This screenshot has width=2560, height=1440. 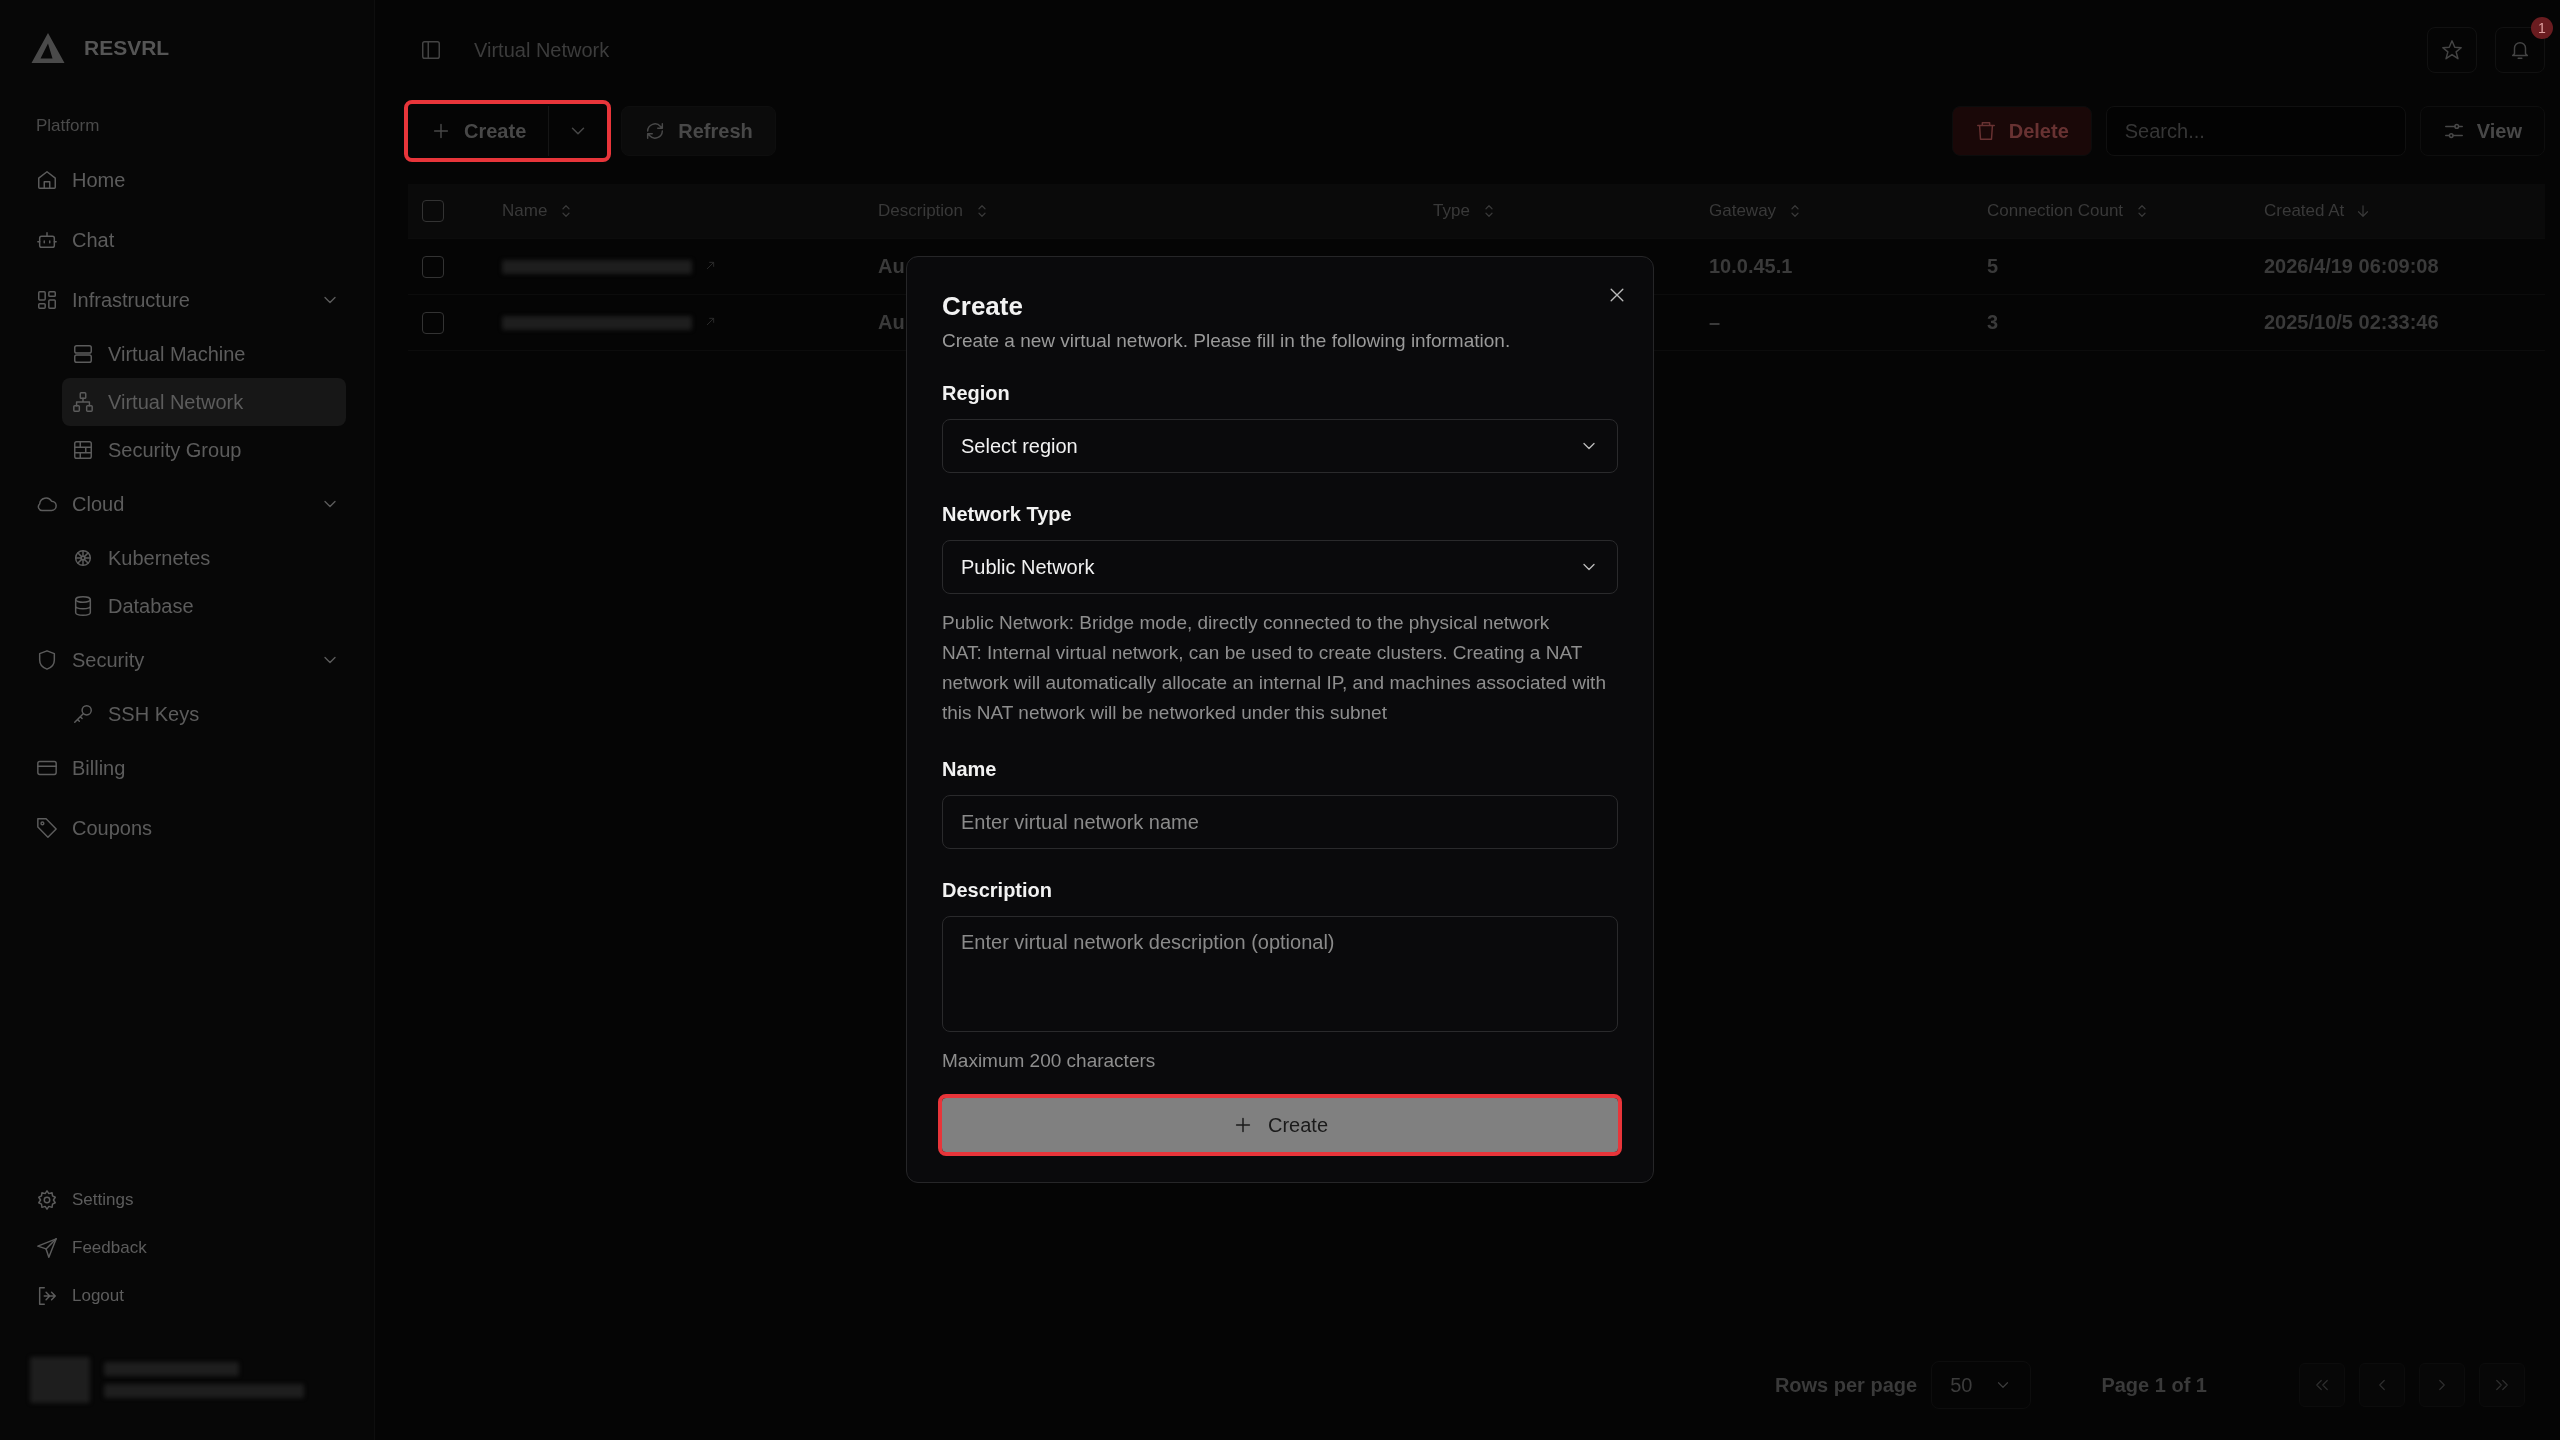 What do you see at coordinates (478, 131) in the screenshot?
I see `create-button: Create` at bounding box center [478, 131].